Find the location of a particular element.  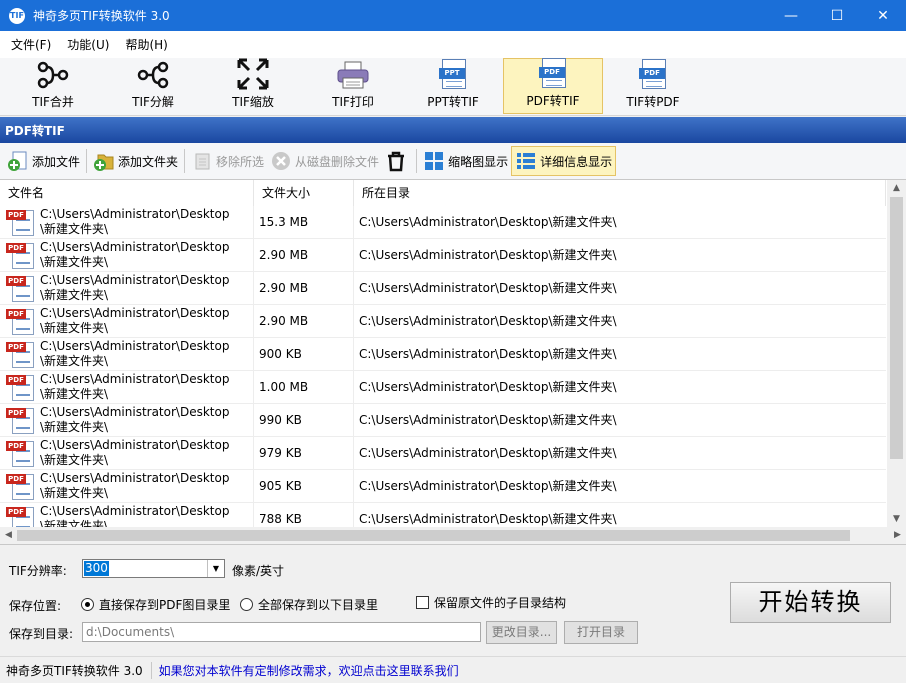

resolution-unit: 像素/英寸 is located at coordinates (258, 571).